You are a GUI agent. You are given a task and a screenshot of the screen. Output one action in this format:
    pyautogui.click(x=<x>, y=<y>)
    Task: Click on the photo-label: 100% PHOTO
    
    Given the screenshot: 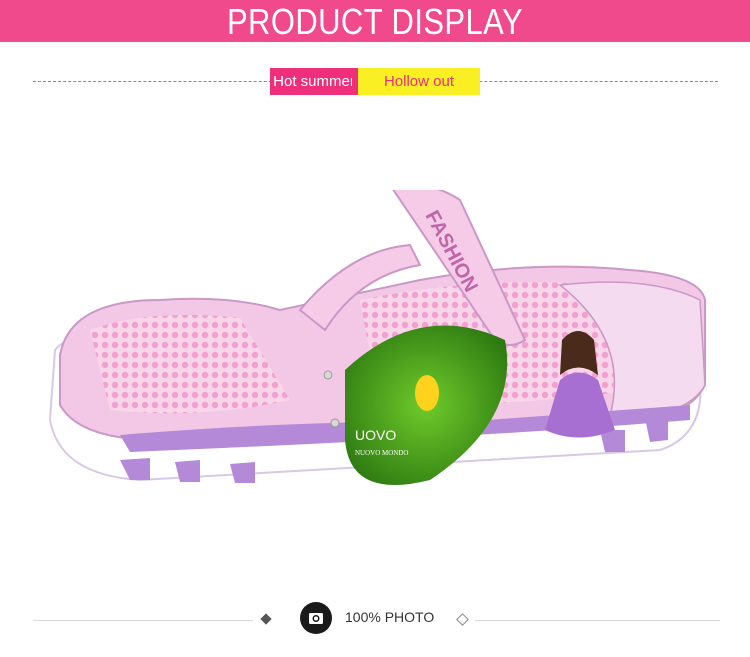 What is the action you would take?
    pyautogui.click(x=390, y=617)
    